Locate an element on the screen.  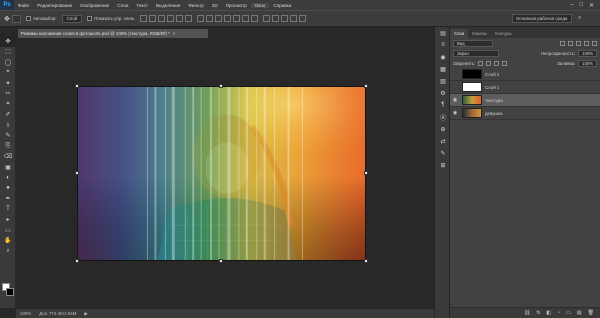
transform-handle-bm is located at coordinates (221, 261).